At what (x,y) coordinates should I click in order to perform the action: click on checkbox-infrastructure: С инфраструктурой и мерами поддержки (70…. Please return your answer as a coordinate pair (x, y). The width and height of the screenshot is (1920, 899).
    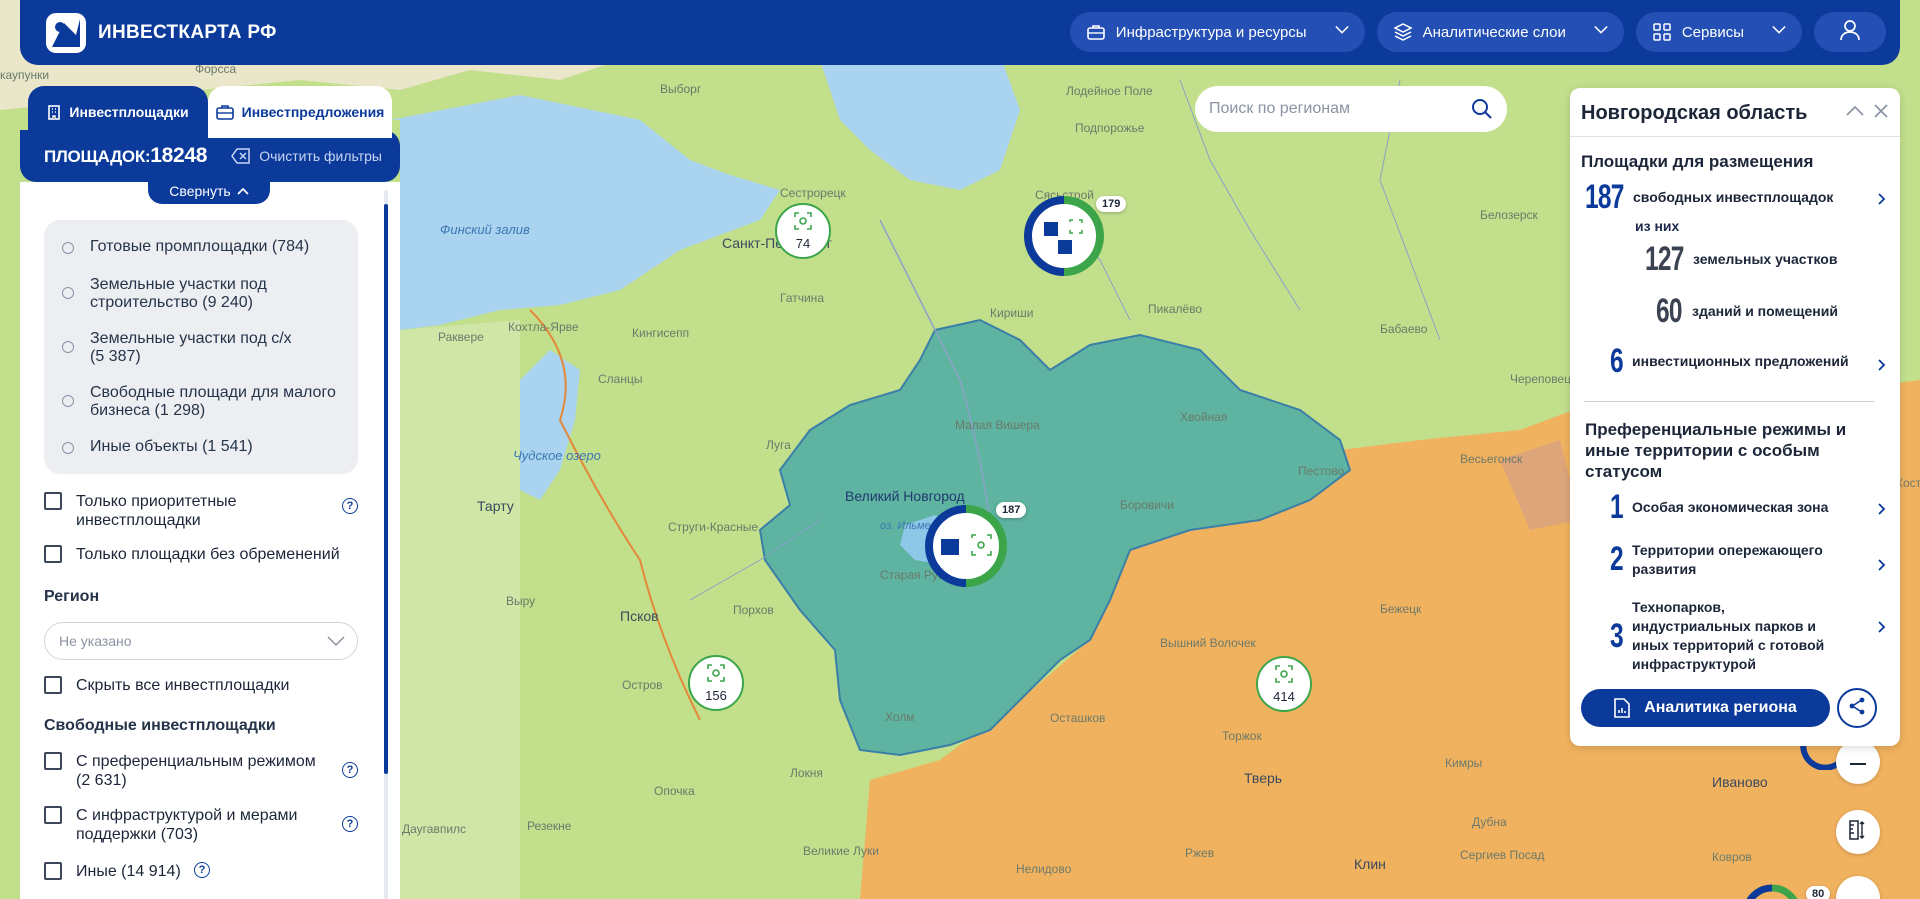
    Looking at the image, I should click on (180, 825).